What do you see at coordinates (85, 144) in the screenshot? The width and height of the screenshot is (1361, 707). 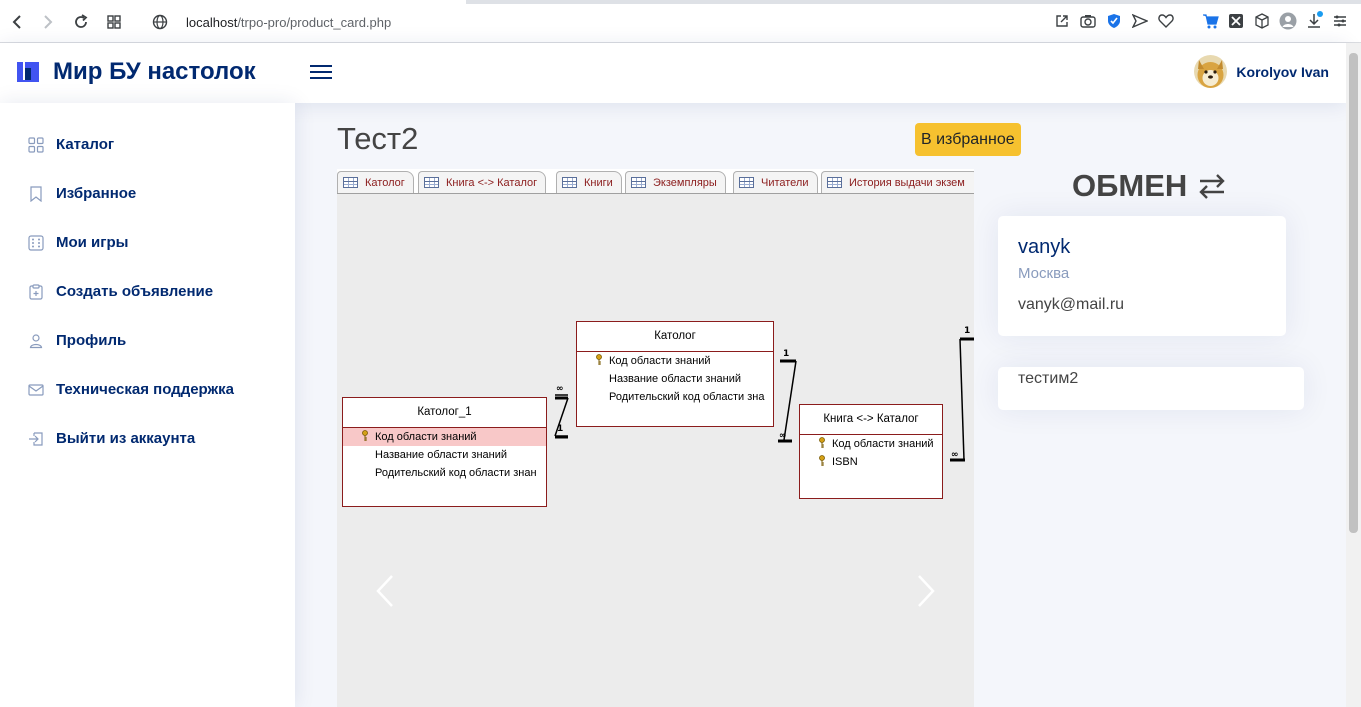 I see `sidebar-item-label: Каталог` at bounding box center [85, 144].